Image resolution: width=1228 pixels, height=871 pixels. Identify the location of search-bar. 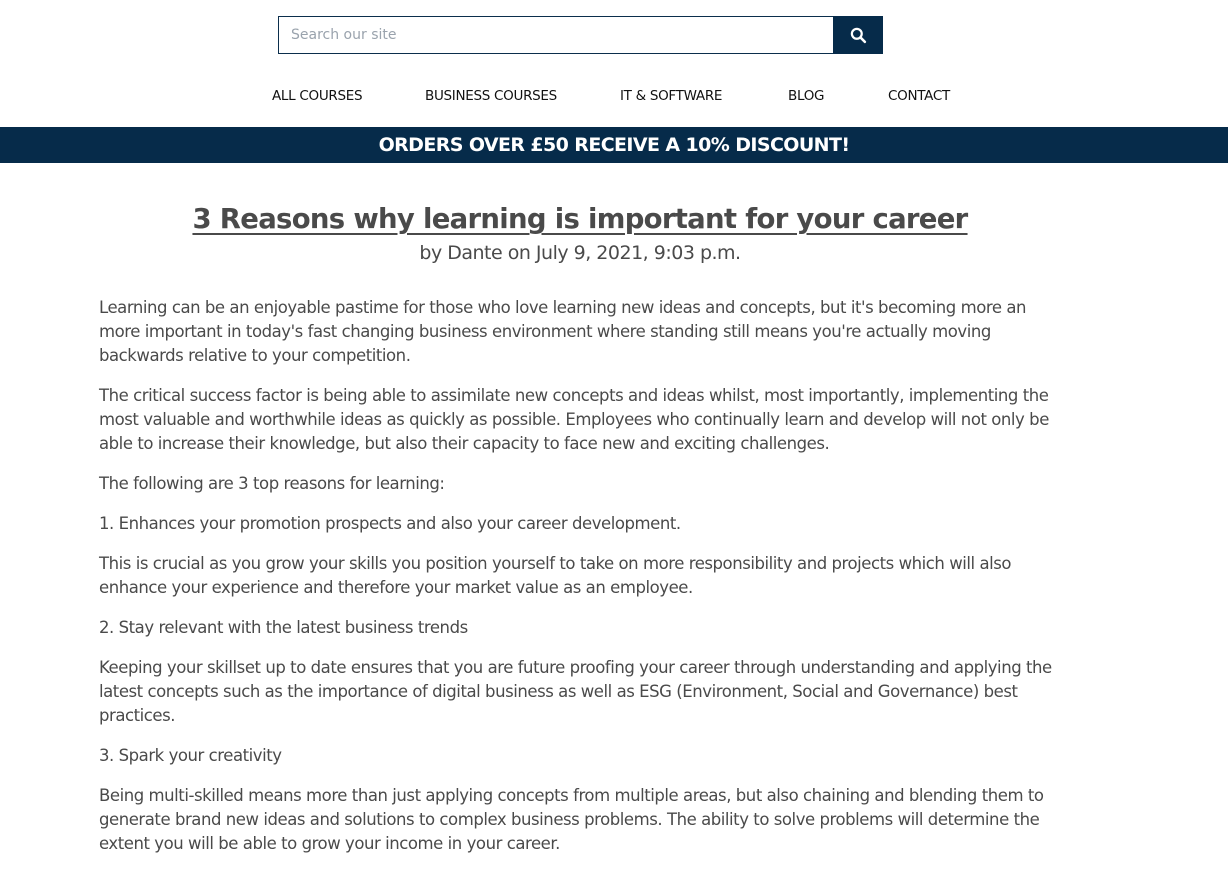
(580, 35).